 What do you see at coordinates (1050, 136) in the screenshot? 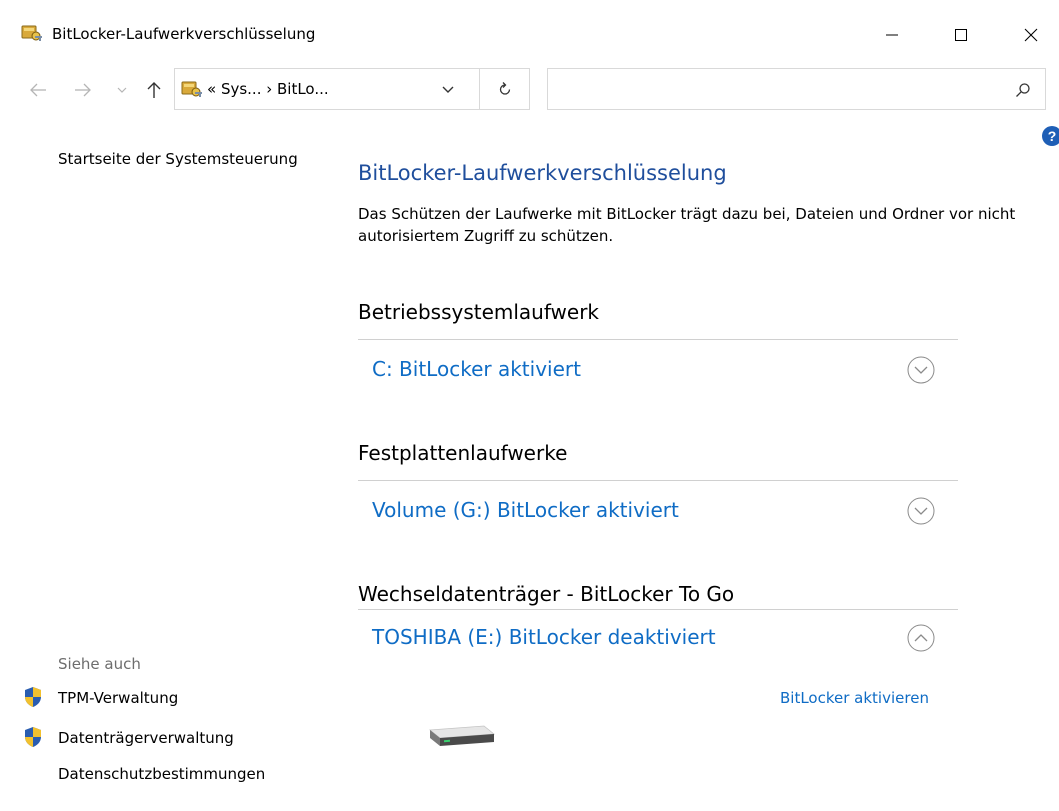
I see `help-button: ?` at bounding box center [1050, 136].